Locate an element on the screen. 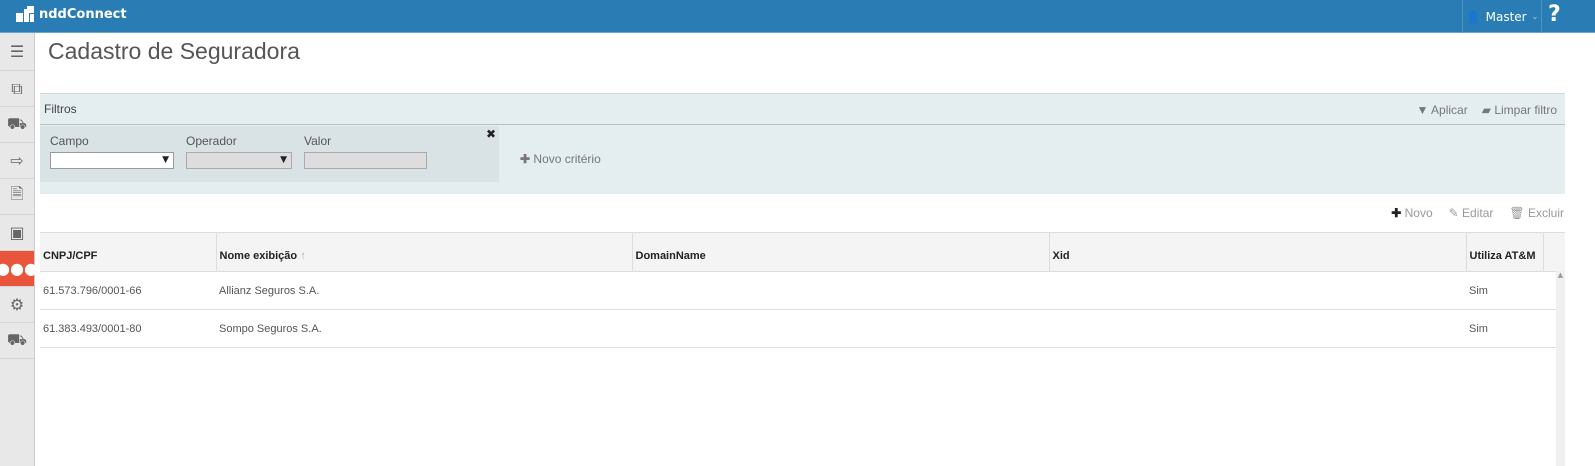 This screenshot has width=1595, height=466. sidebar-item-money: ▣ is located at coordinates (17, 233).